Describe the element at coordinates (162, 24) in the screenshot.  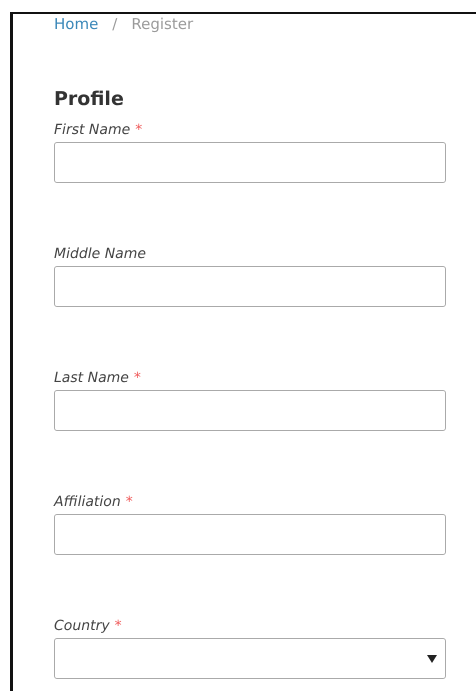
I see `breadcrumb-current: Register` at that location.